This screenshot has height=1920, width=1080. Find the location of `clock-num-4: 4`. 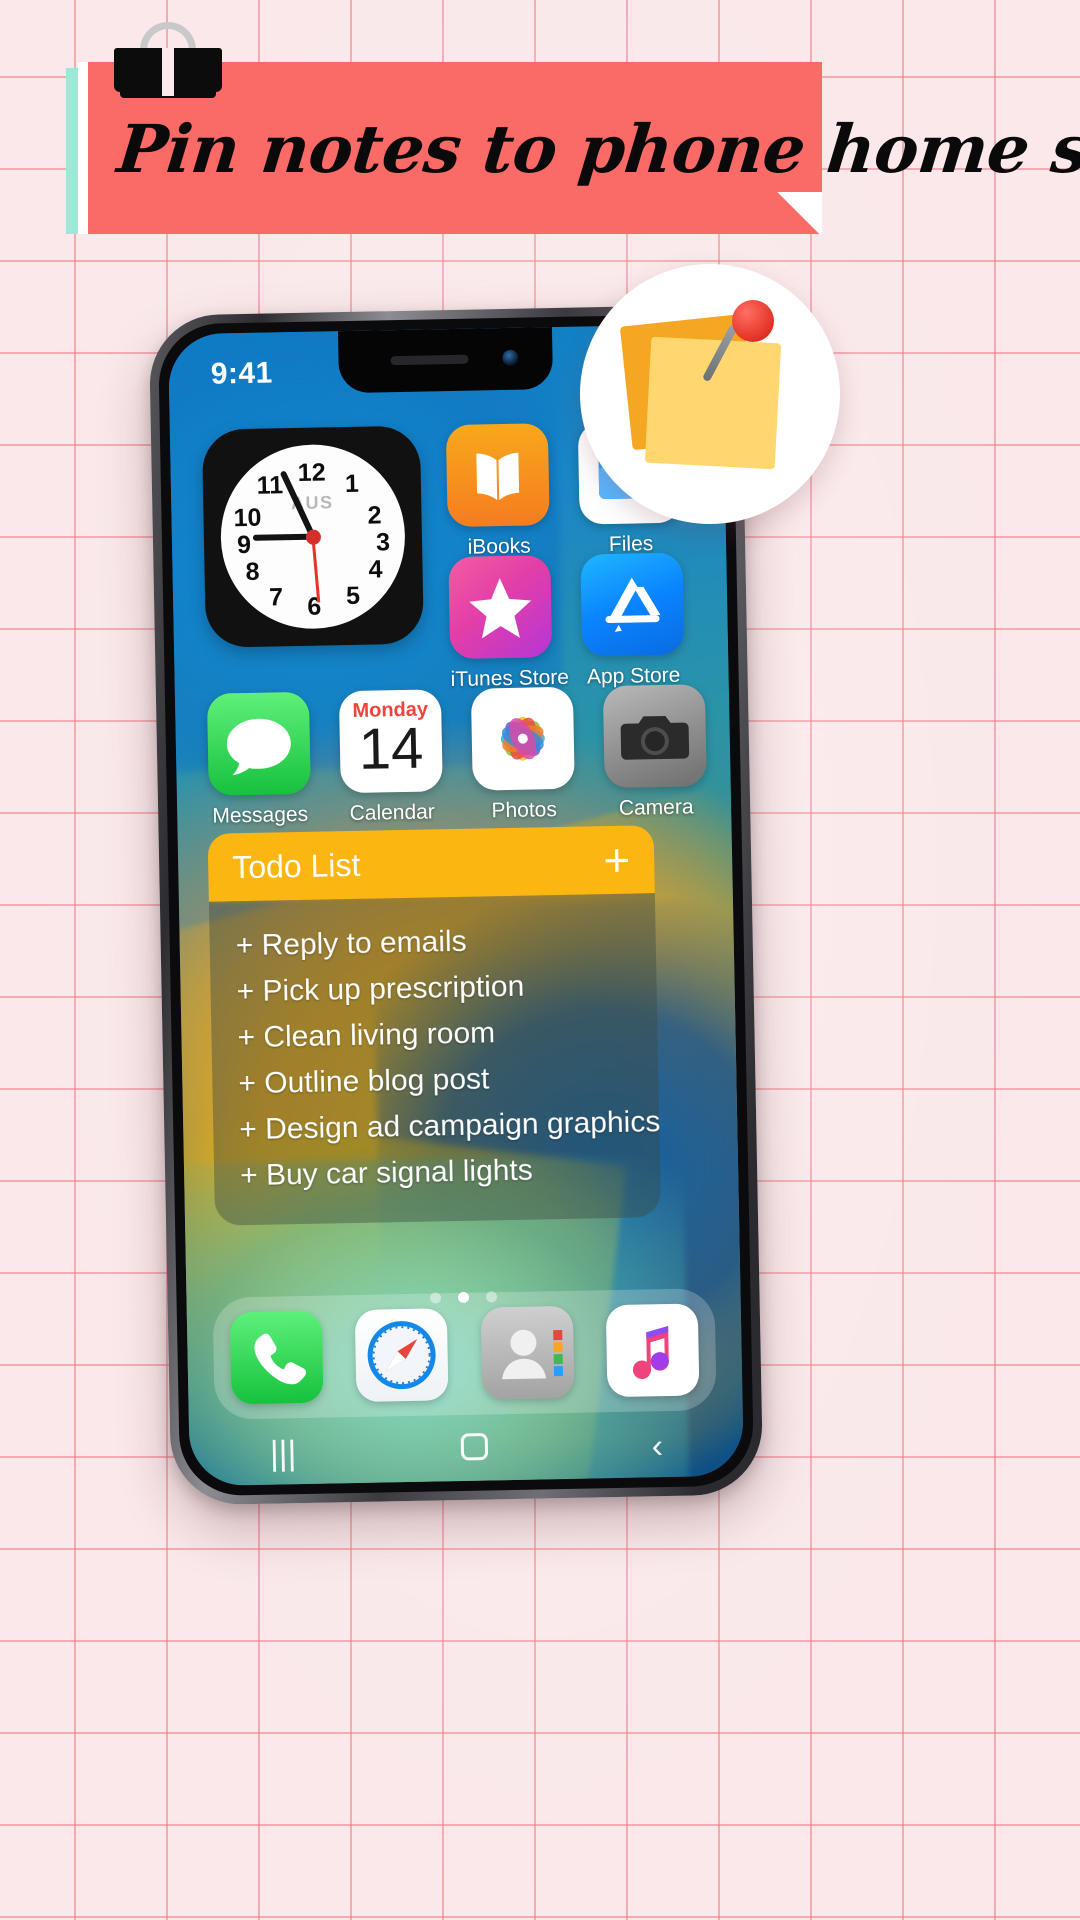

clock-num-4: 4 is located at coordinates (375, 569).